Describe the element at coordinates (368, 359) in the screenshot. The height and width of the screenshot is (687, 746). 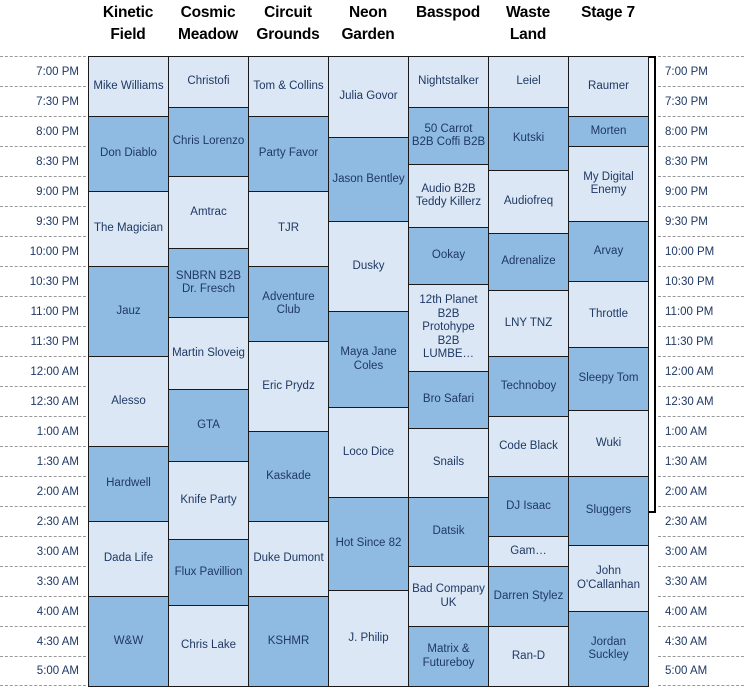
I see `schedule-slot: Maya Jane Coles` at that location.